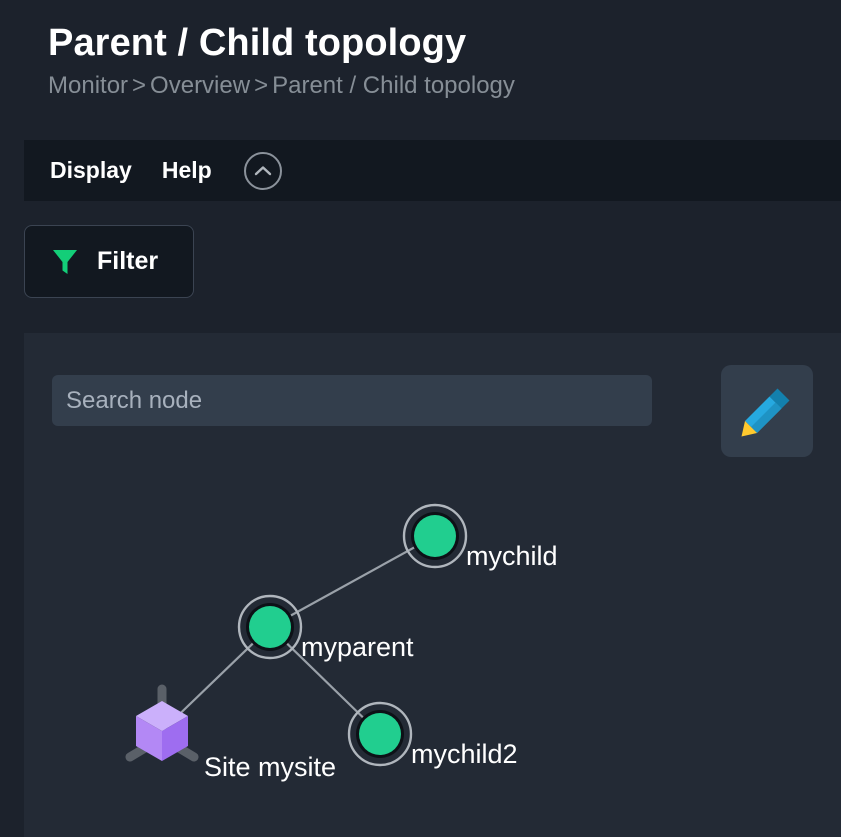 This screenshot has height=837, width=841. What do you see at coordinates (128, 261) in the screenshot?
I see `filter-button-label: Filter` at bounding box center [128, 261].